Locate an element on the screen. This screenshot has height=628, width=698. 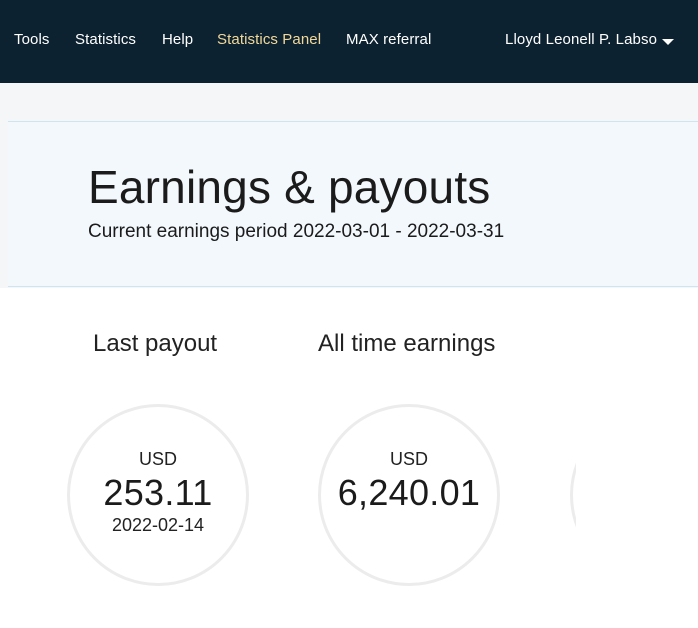
all-time-earnings-circle: USD 6,240.01 is located at coordinates (409, 495).